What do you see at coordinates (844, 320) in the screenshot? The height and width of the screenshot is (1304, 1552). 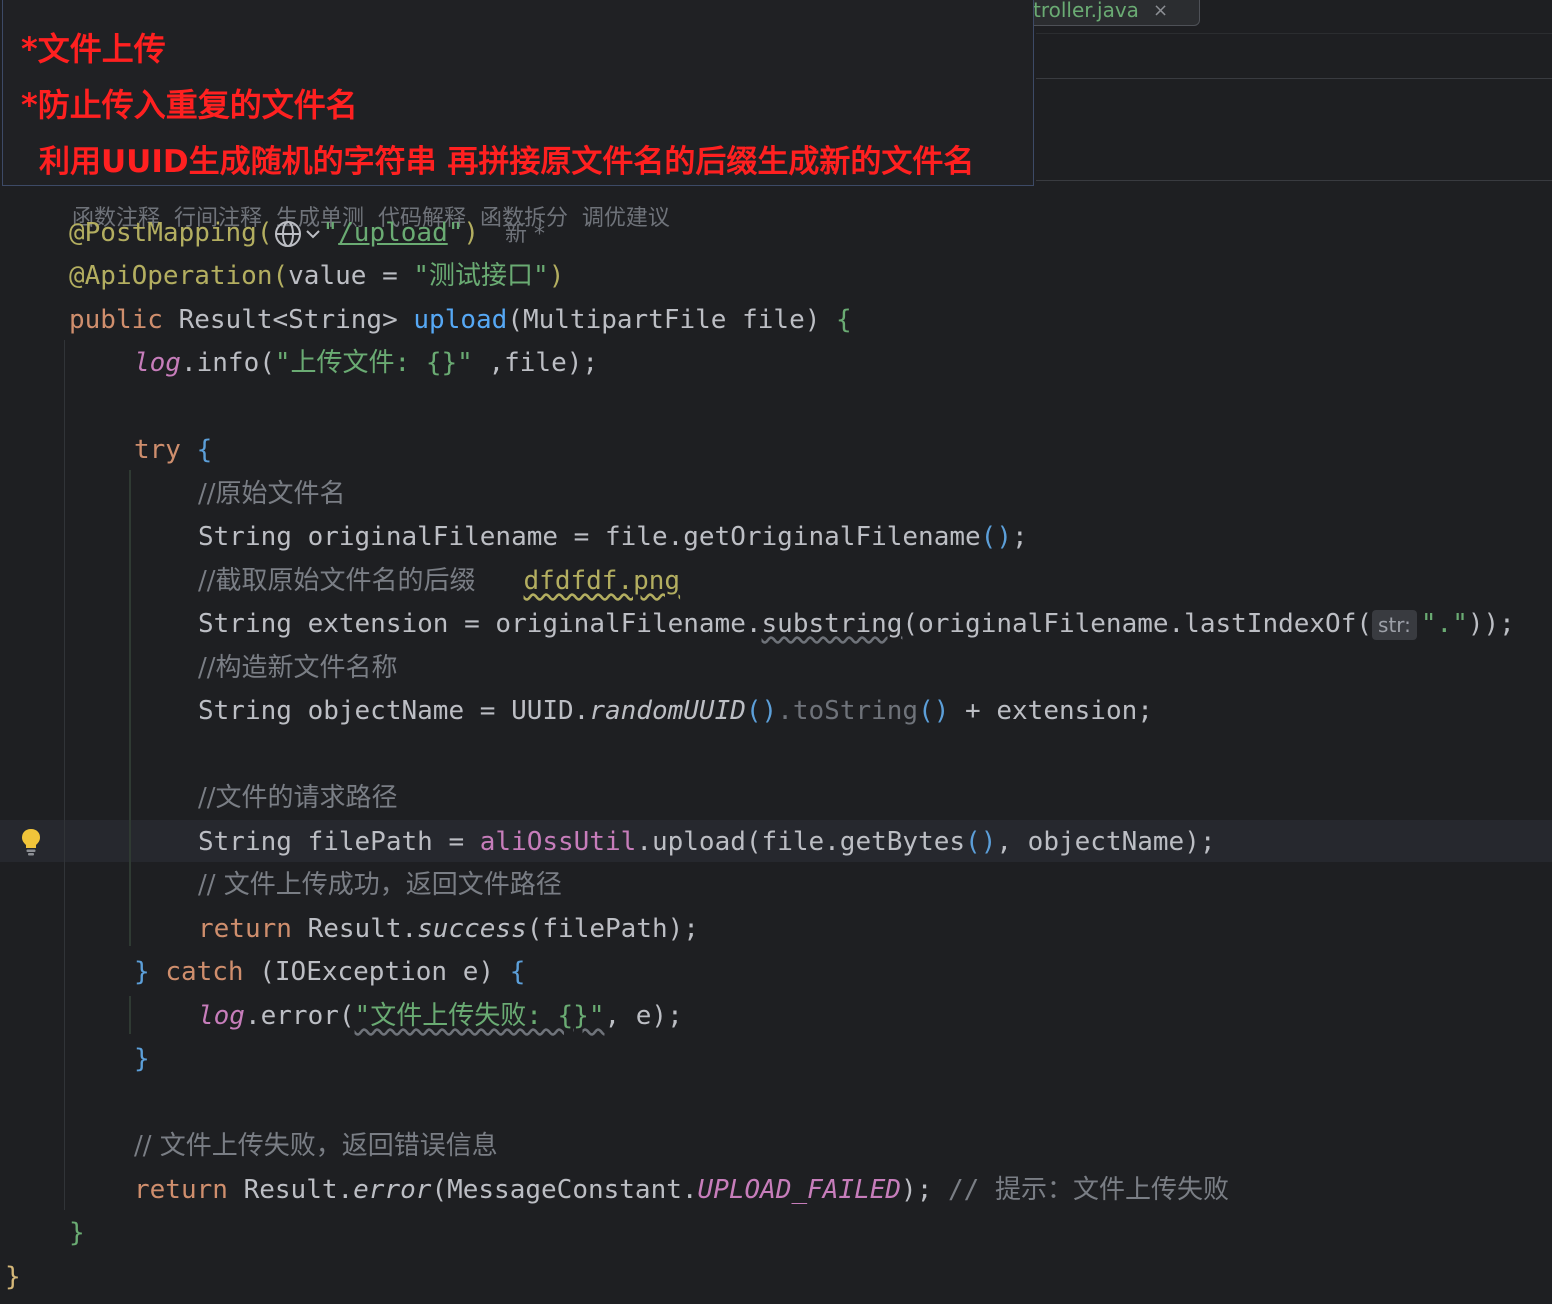 I see `method-open-brace: {` at bounding box center [844, 320].